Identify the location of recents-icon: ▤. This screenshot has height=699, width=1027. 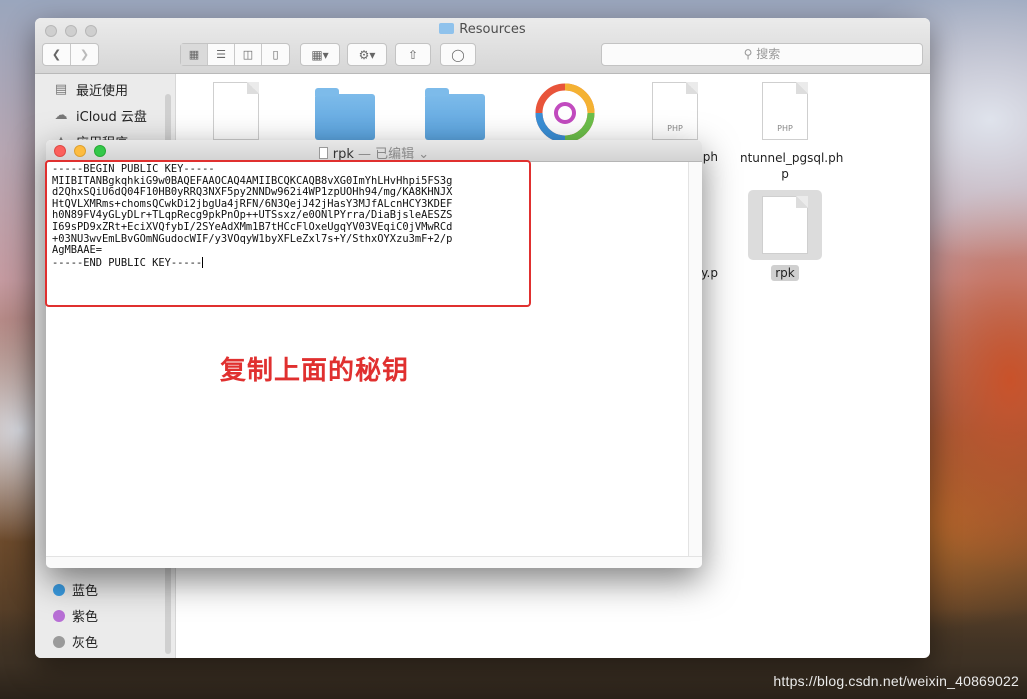
(61, 89).